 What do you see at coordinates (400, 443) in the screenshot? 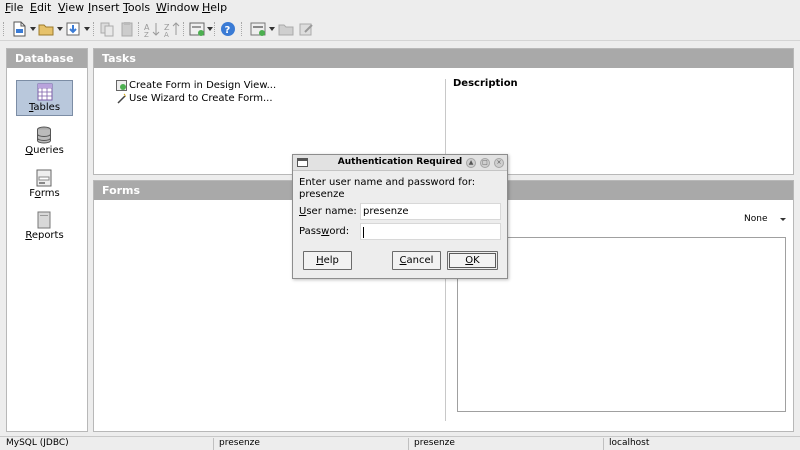
I see `status-bar: MySQL (JDBC) presenze presenze localhost` at bounding box center [400, 443].